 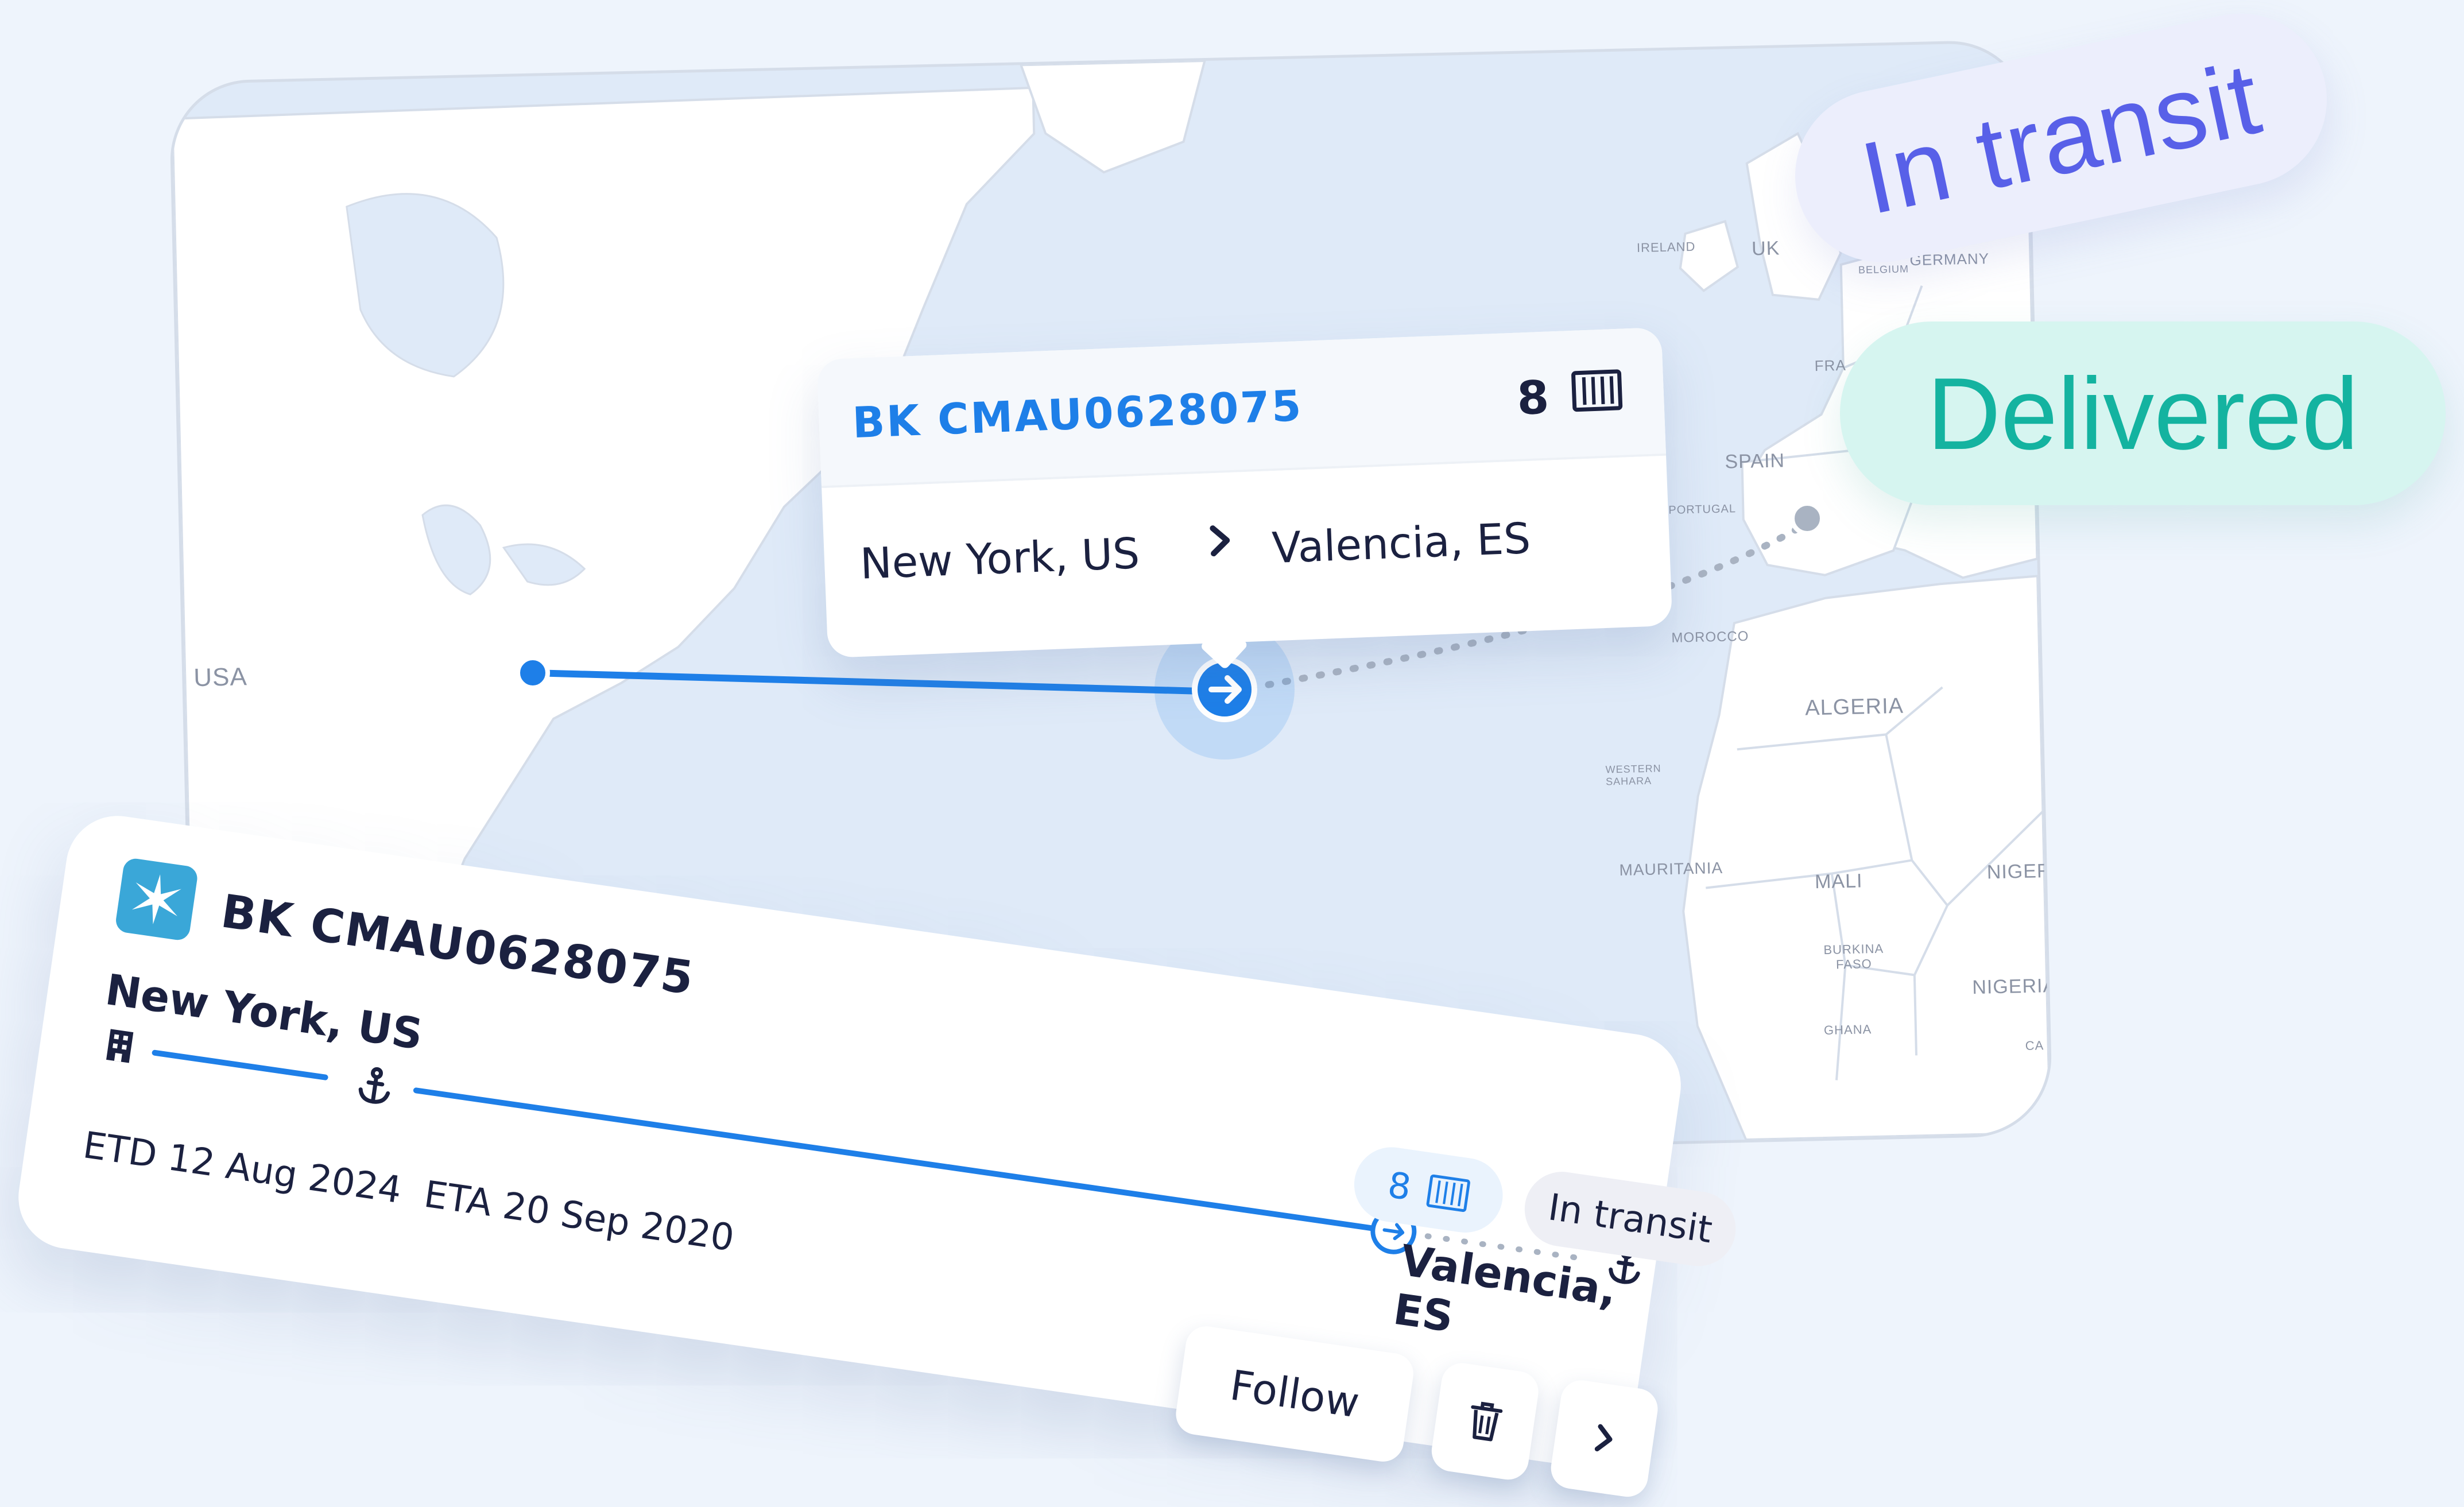 I want to click on map-label-western-sahara: WESTERN SAHARA, so click(x=1633, y=775).